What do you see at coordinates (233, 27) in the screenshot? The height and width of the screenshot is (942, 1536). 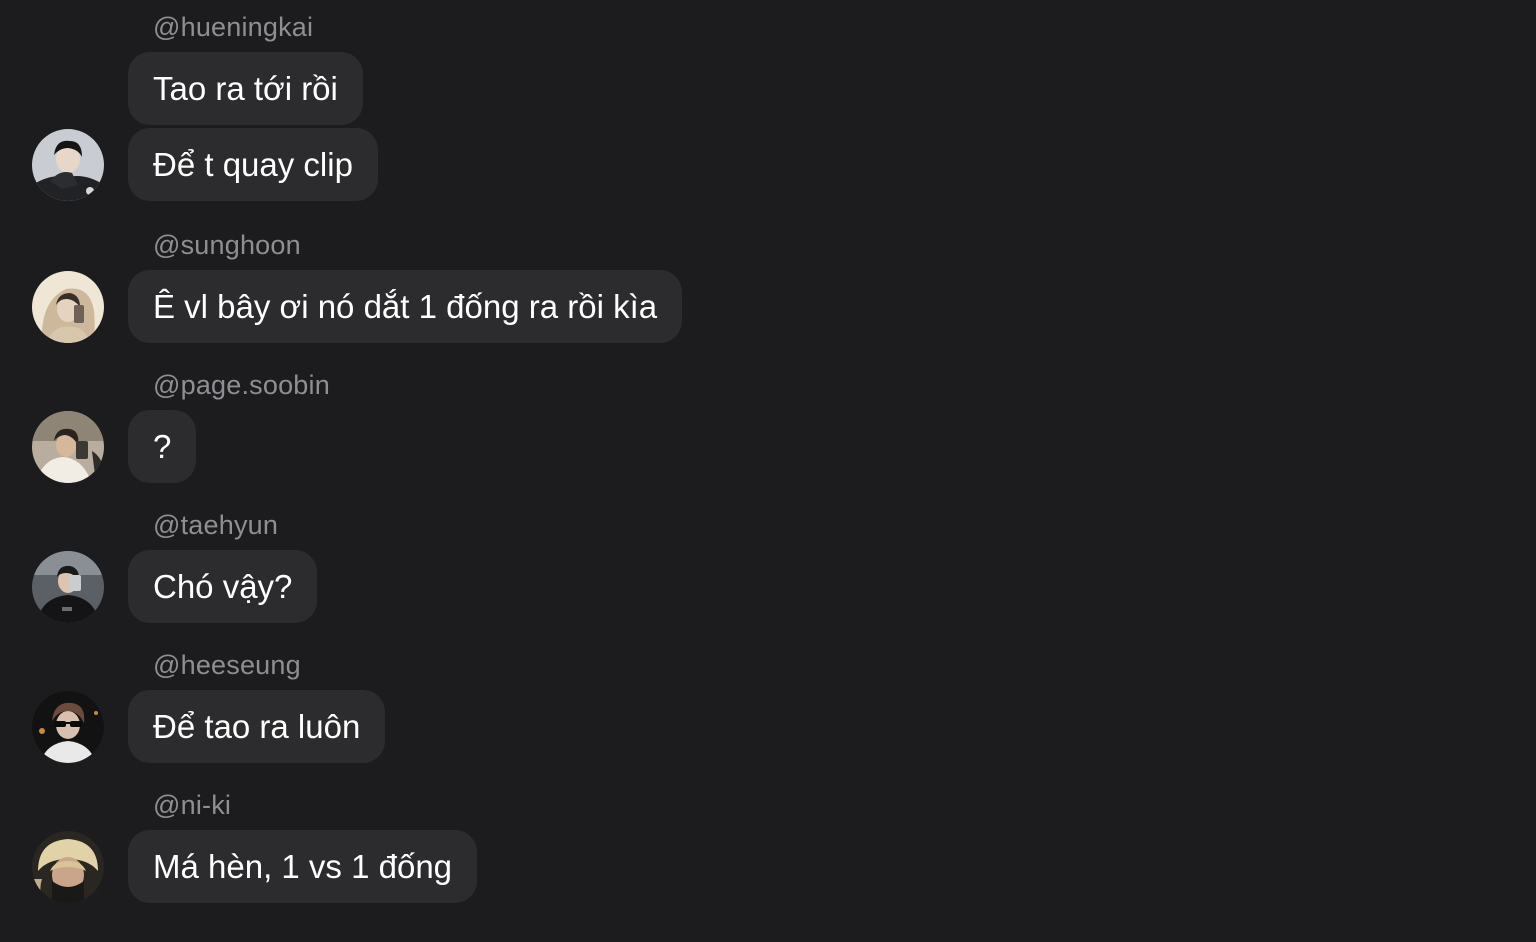 I see `sender-username: @hueningkai` at bounding box center [233, 27].